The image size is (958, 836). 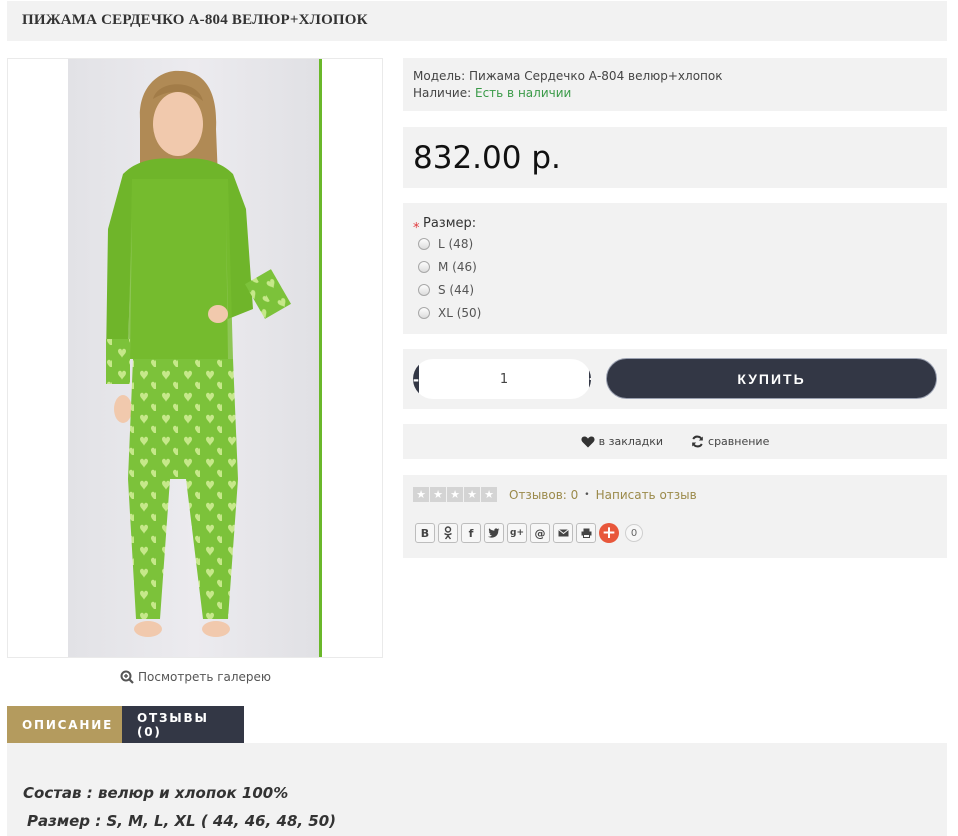 What do you see at coordinates (631, 441) in the screenshot?
I see `wishlist-label: в закладки` at bounding box center [631, 441].